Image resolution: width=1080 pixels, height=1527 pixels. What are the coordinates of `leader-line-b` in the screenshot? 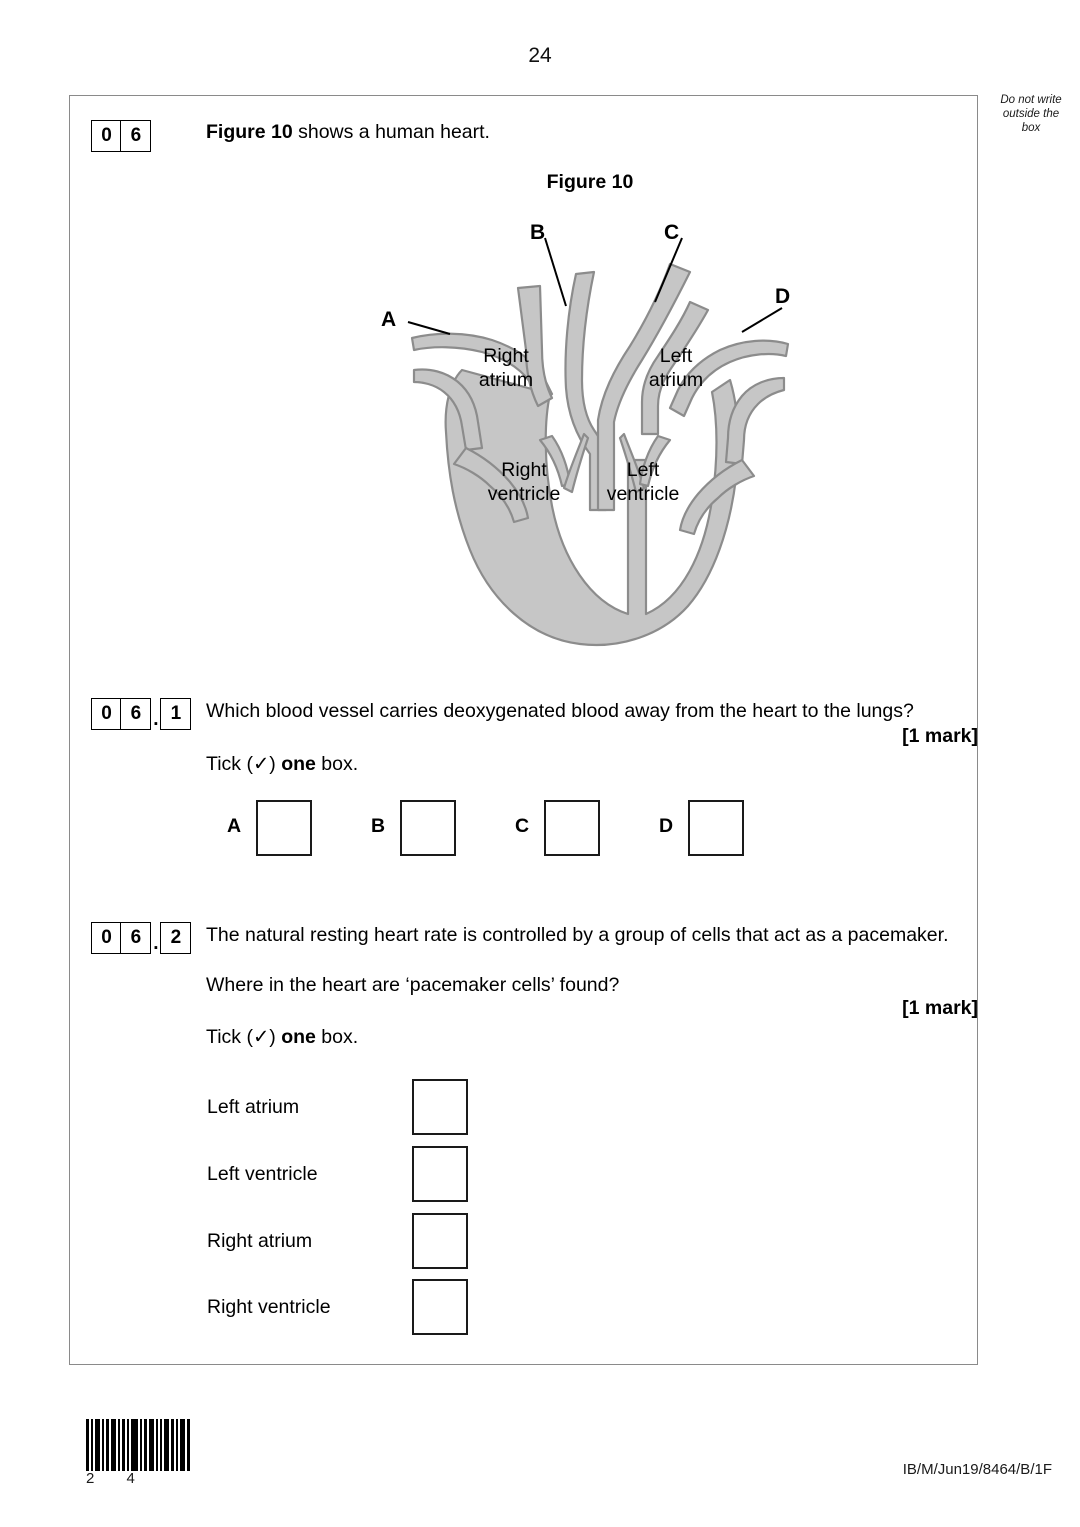 It's located at (555, 272).